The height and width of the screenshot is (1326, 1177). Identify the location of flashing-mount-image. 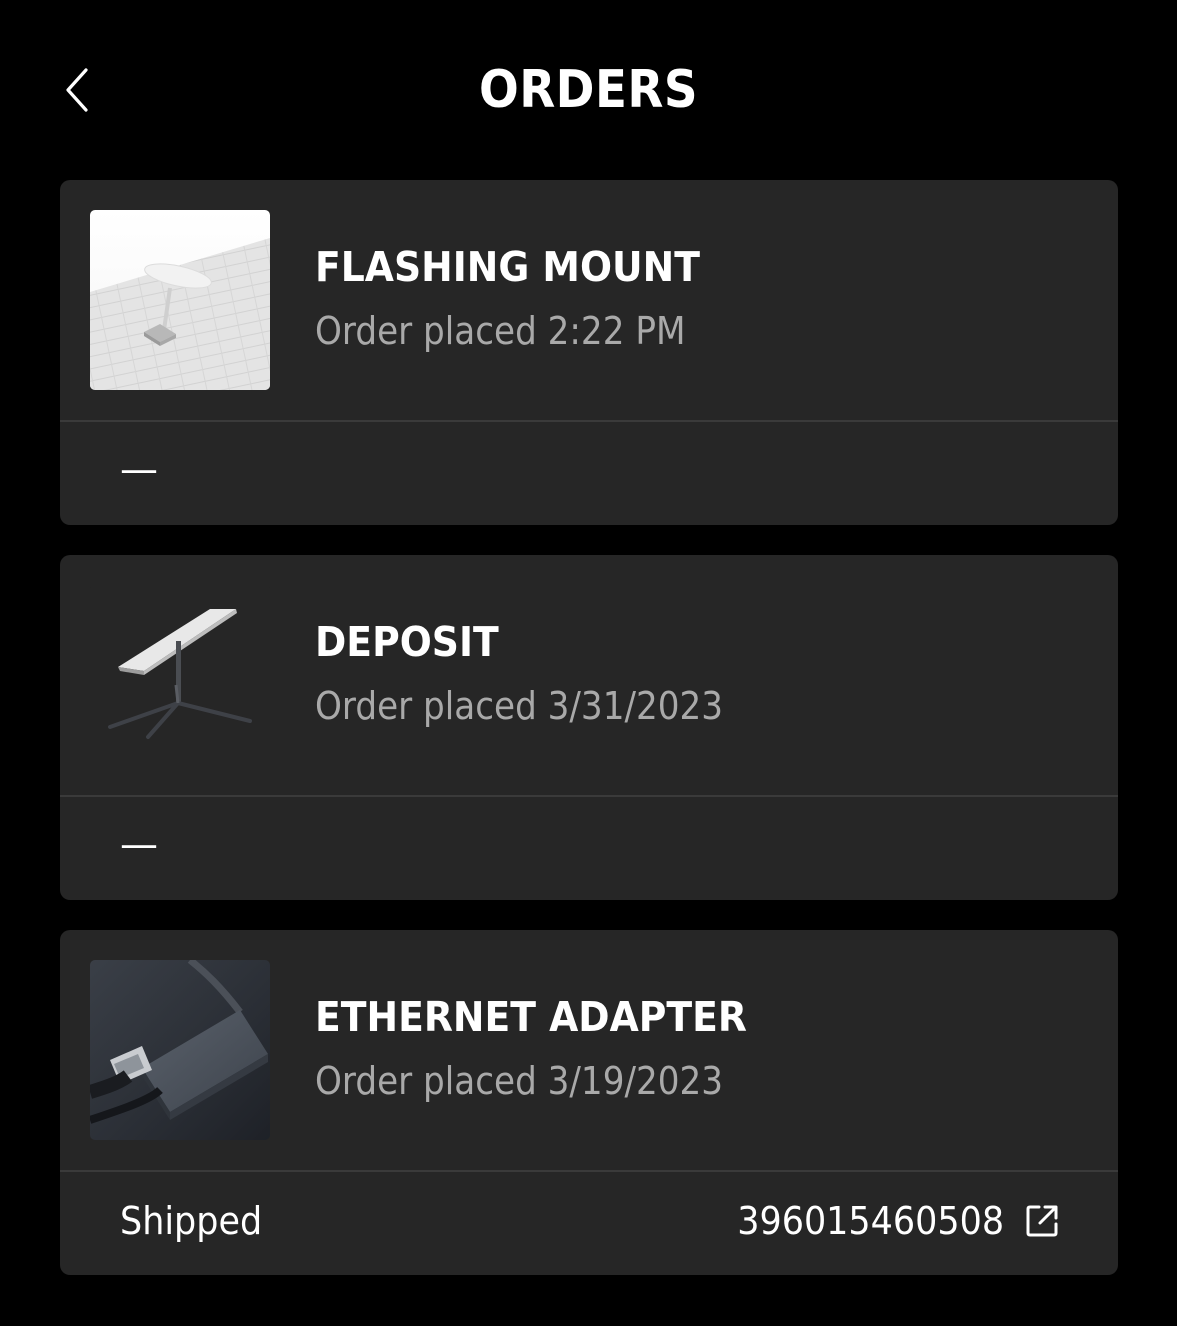
(180, 300).